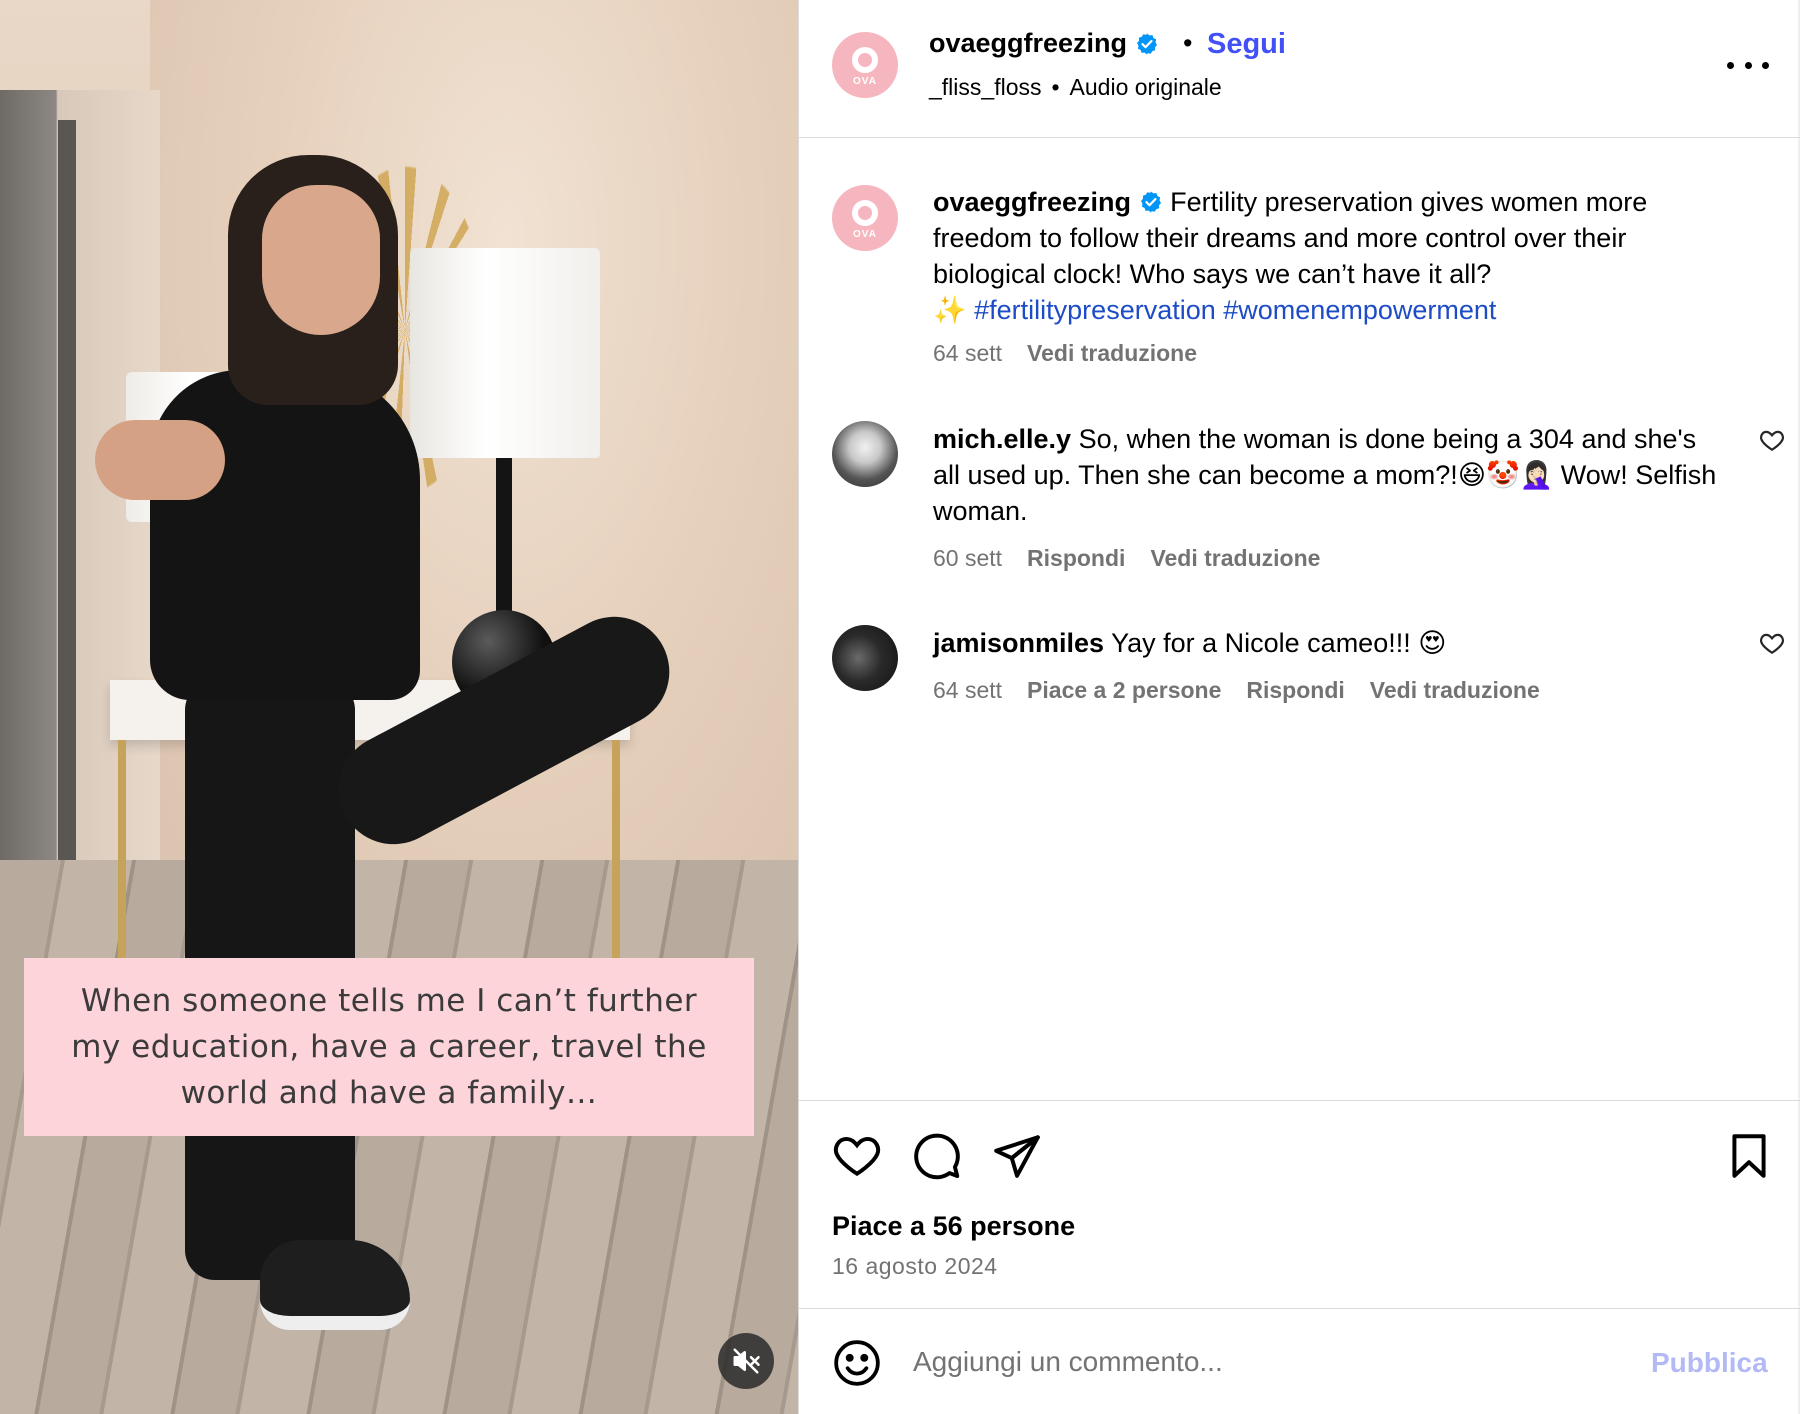  Describe the element at coordinates (1095, 310) in the screenshot. I see `hashtag-link: #fertilitypreservation` at that location.